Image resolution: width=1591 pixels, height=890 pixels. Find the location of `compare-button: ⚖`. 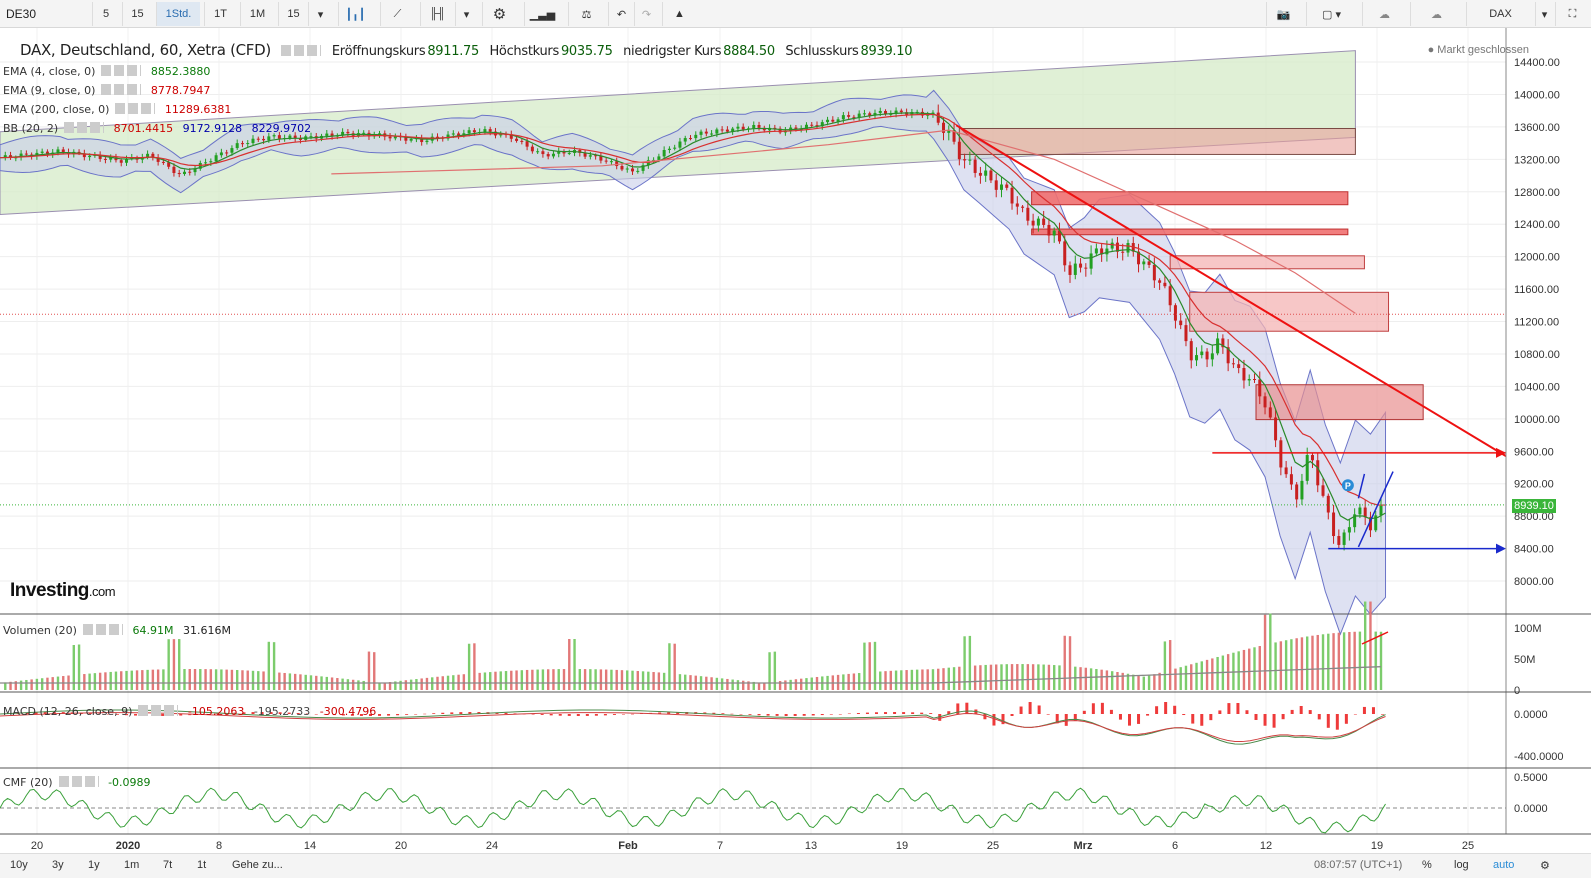

compare-button: ⚖ is located at coordinates (586, 14).